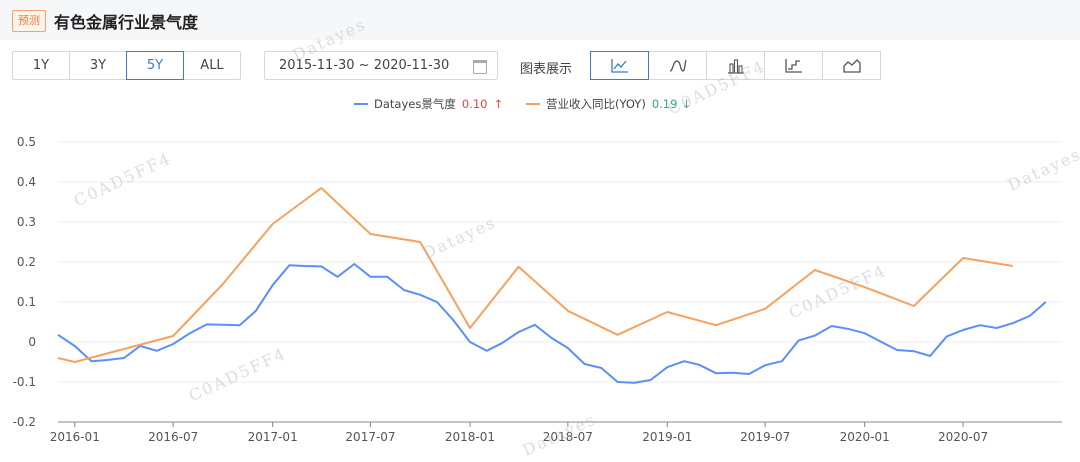 This screenshot has width=1080, height=462. What do you see at coordinates (126, 22) in the screenshot?
I see `page-title: 有色金属行业景气度` at bounding box center [126, 22].